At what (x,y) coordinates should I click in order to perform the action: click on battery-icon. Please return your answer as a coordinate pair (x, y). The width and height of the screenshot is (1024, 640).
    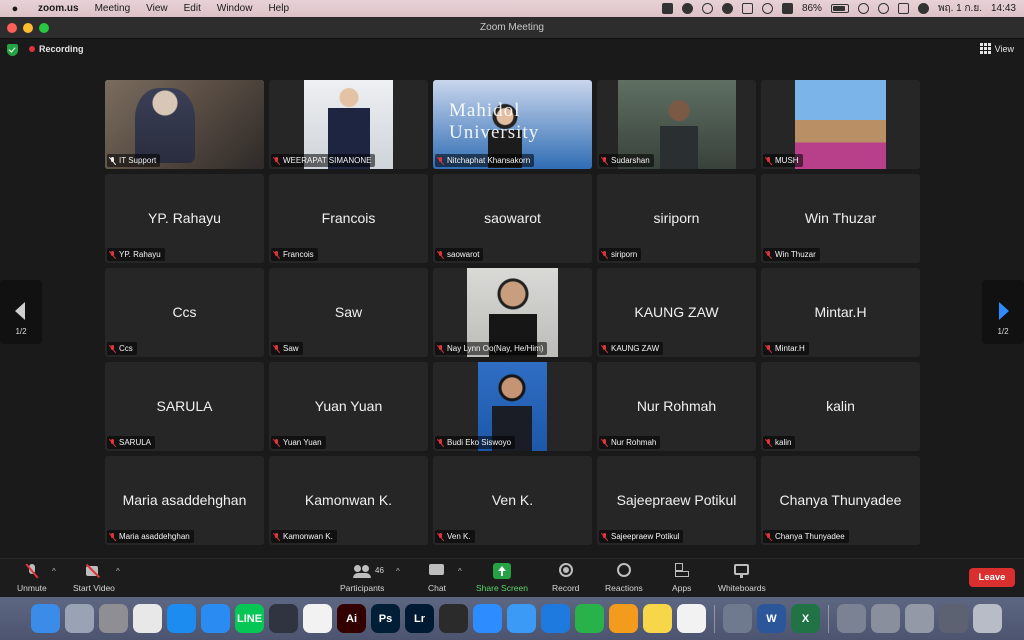
    Looking at the image, I should click on (839, 8).